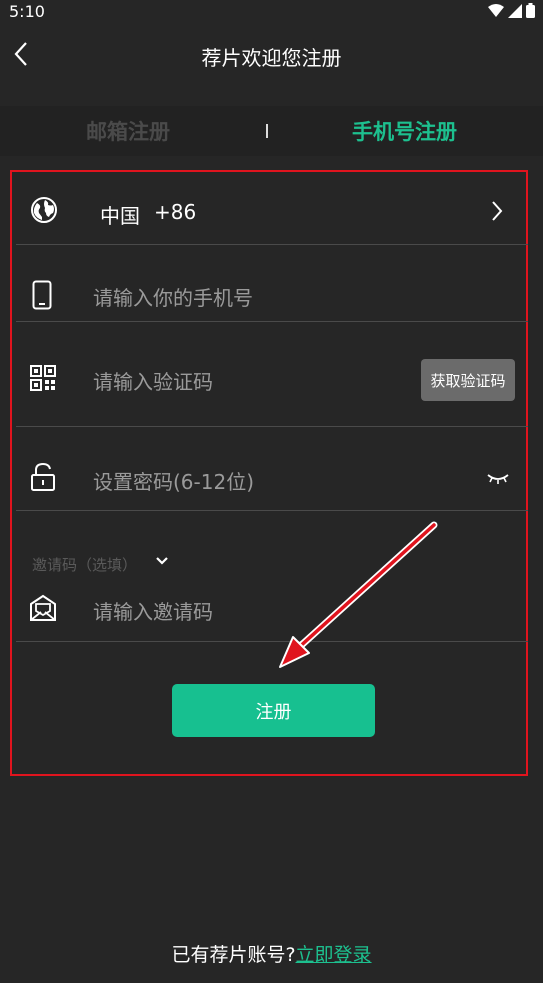 The image size is (543, 983). I want to click on qr-code-icon, so click(43, 378).